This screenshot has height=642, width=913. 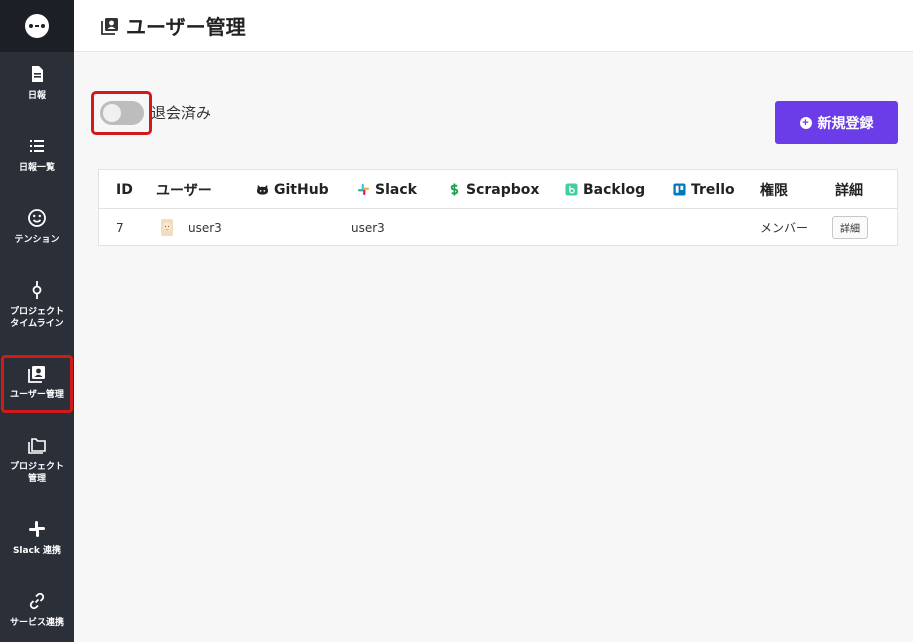 What do you see at coordinates (387, 189) in the screenshot?
I see `column-header-slack: Slack` at bounding box center [387, 189].